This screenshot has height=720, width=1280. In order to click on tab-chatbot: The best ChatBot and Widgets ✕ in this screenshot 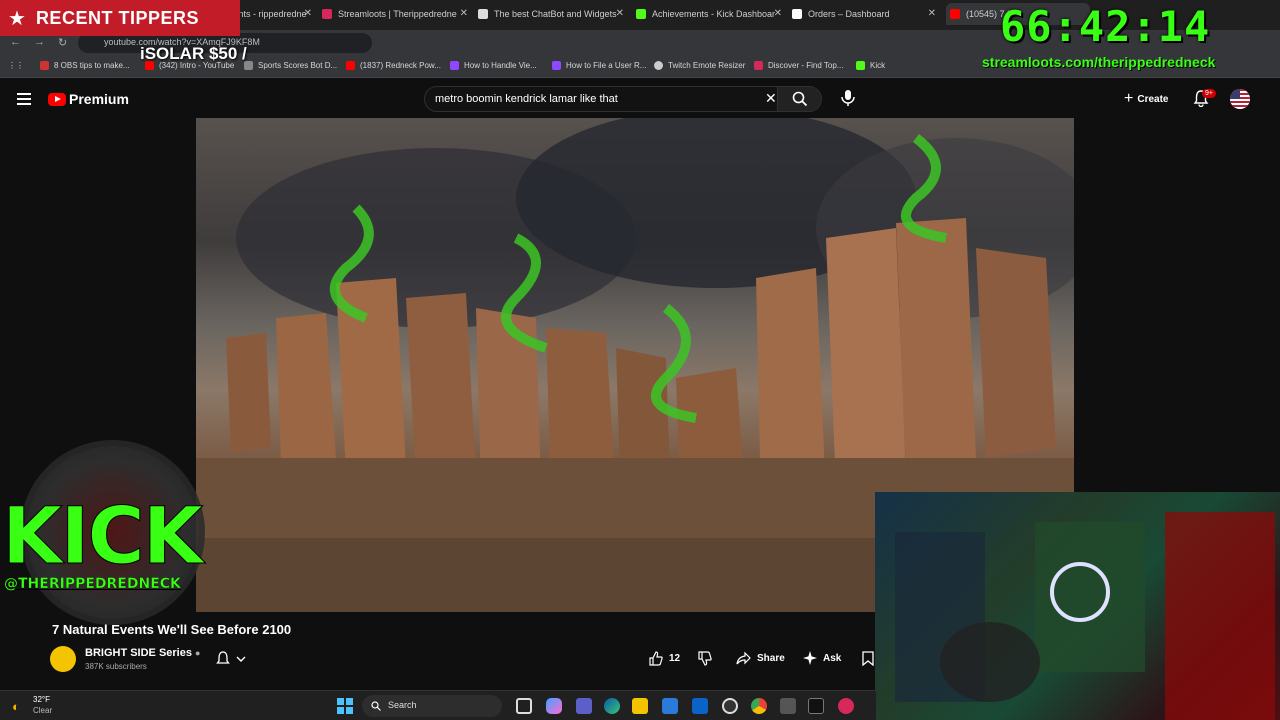, I will do `click(553, 14)`.